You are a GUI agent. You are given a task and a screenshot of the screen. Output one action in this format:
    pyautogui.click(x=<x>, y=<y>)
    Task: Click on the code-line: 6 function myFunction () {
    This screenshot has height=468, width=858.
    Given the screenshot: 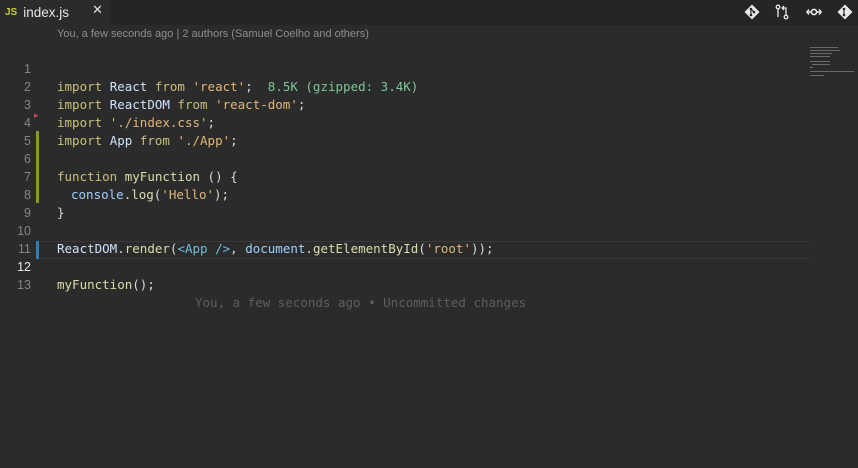 What is the action you would take?
    pyautogui.click(x=429, y=158)
    